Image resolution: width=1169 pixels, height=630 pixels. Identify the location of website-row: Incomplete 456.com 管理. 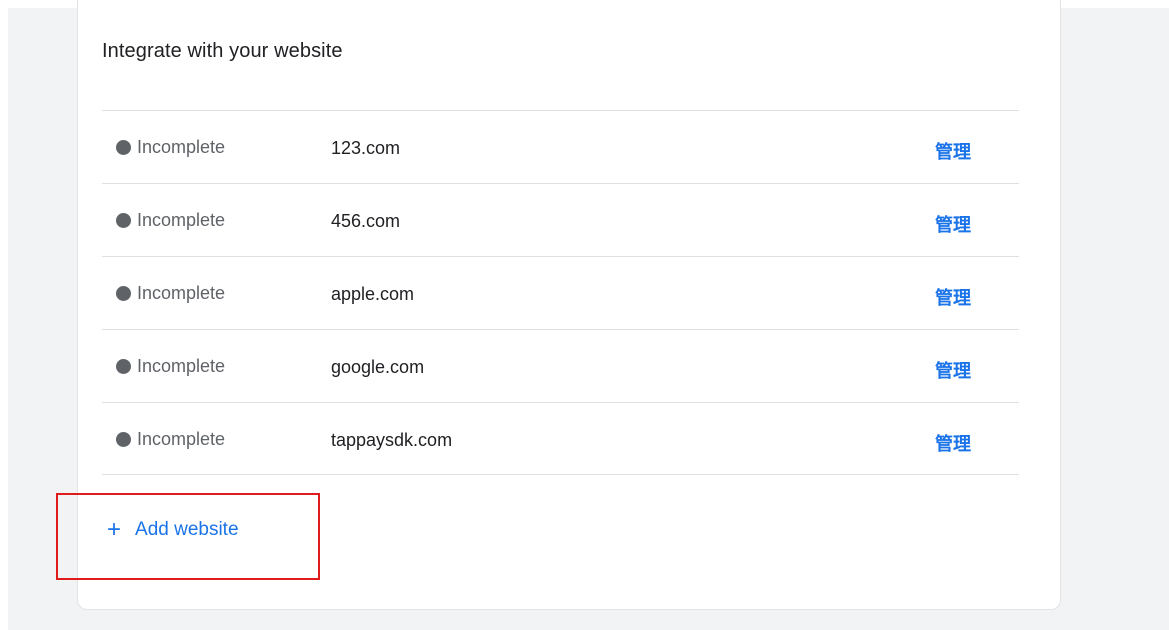
(560, 219).